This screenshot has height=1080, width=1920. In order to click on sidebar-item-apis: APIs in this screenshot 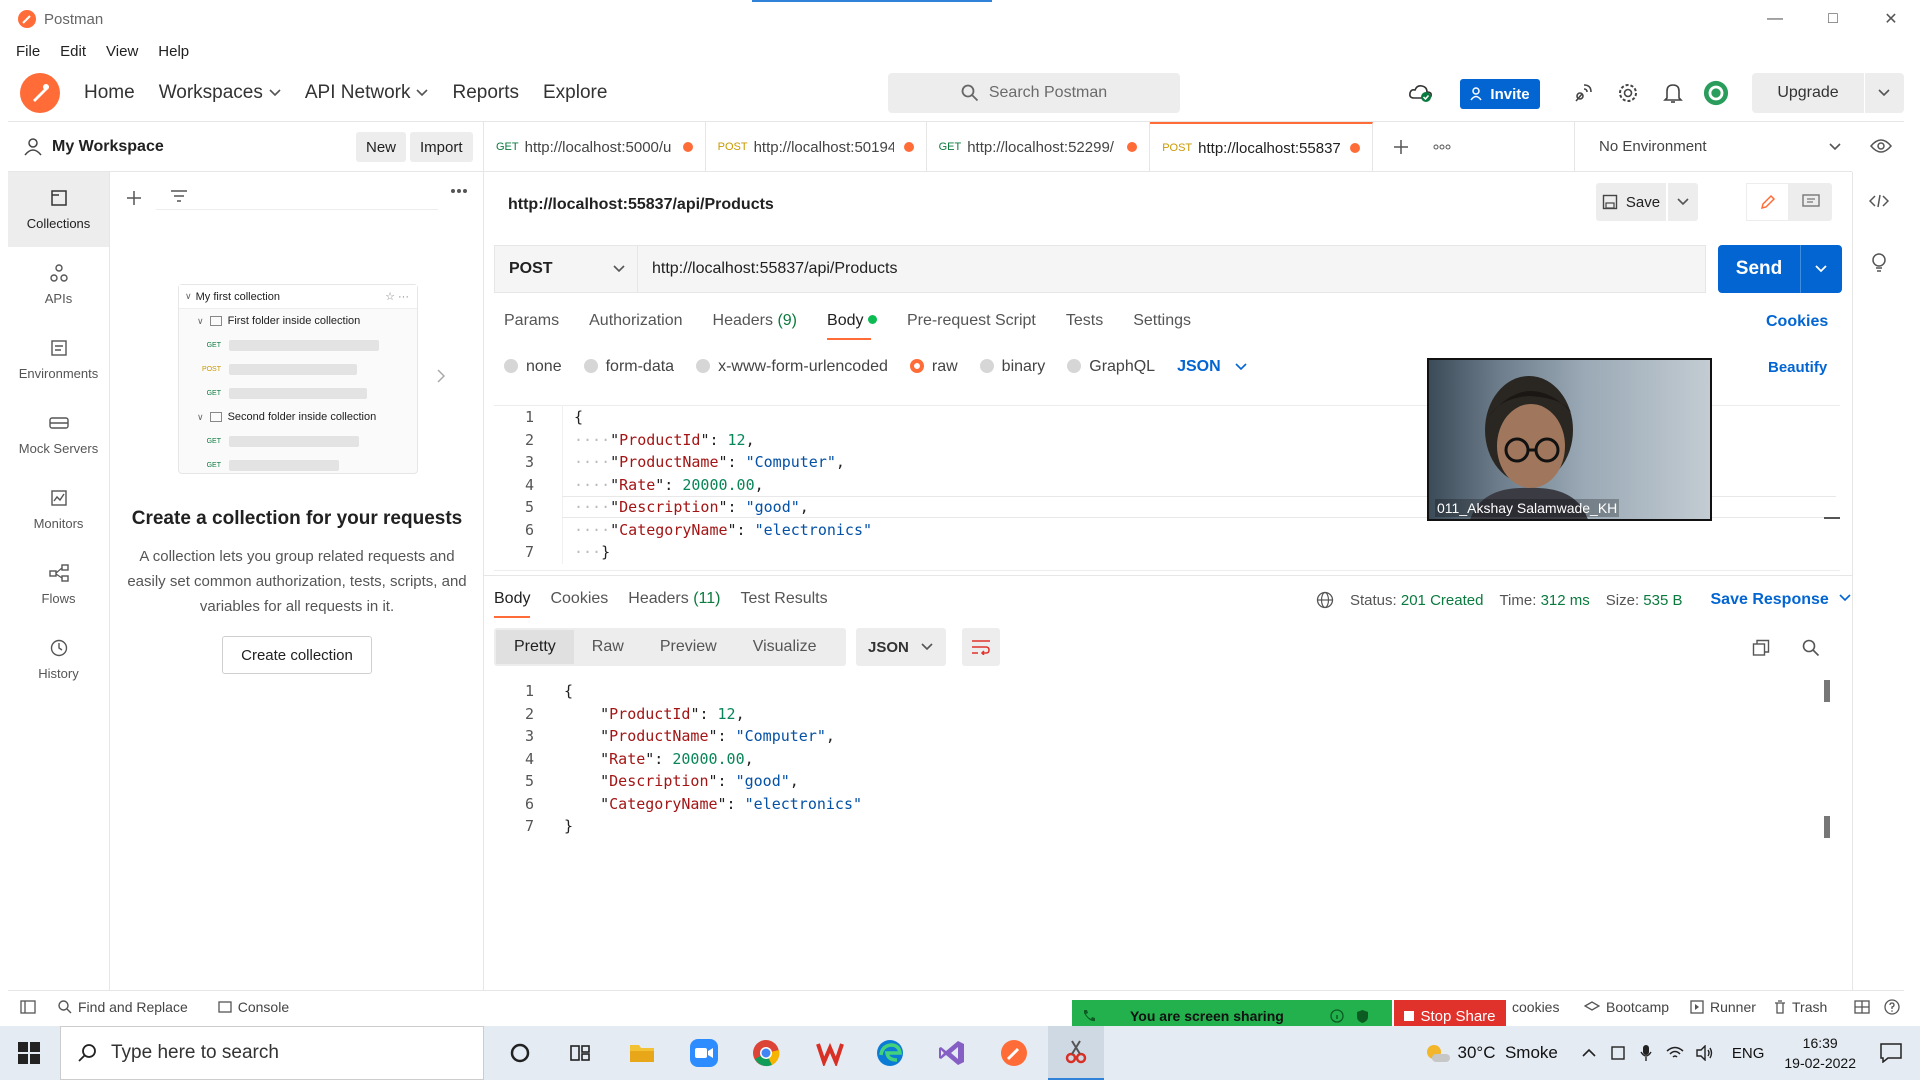, I will do `click(58, 284)`.